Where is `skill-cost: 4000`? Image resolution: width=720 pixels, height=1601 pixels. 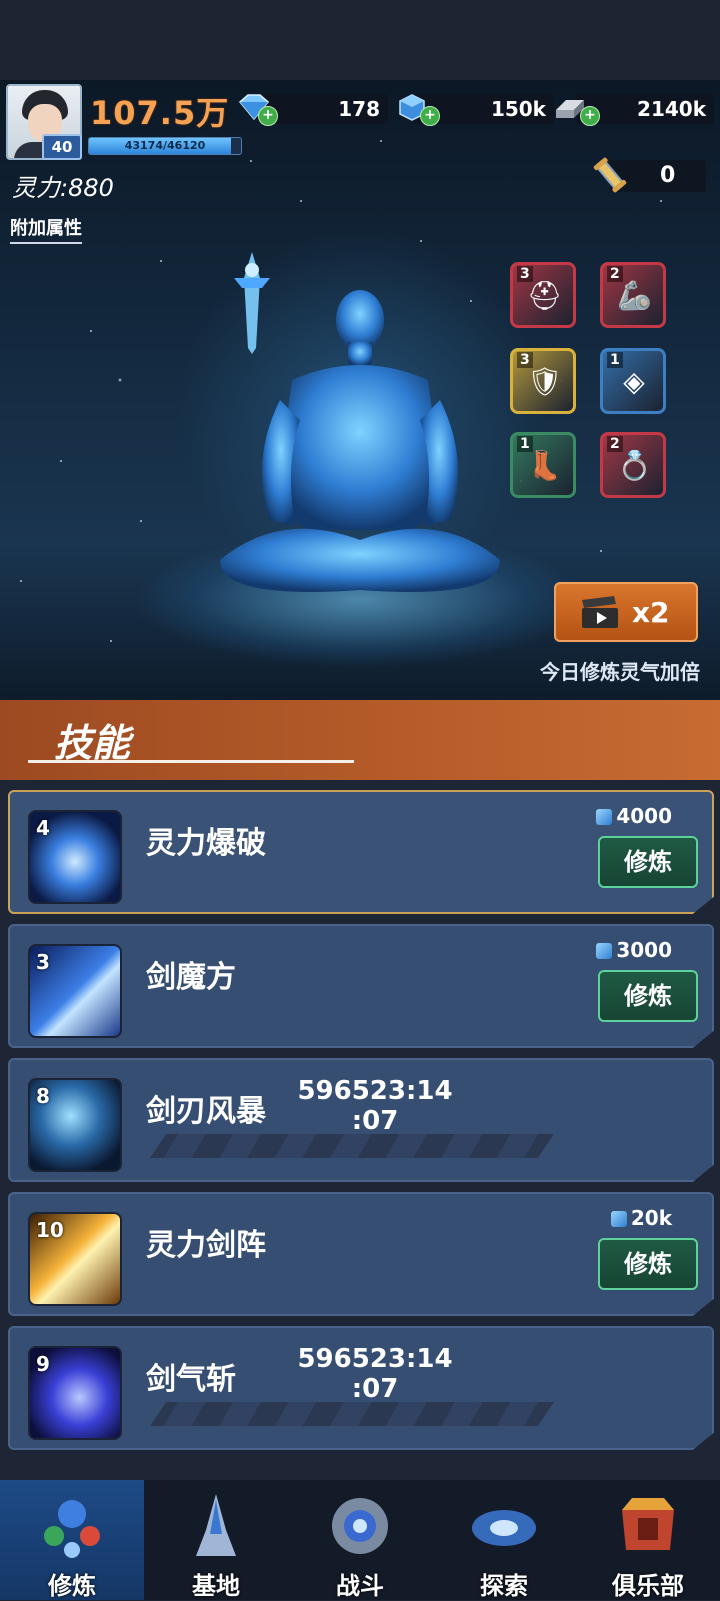 skill-cost: 4000 is located at coordinates (634, 816).